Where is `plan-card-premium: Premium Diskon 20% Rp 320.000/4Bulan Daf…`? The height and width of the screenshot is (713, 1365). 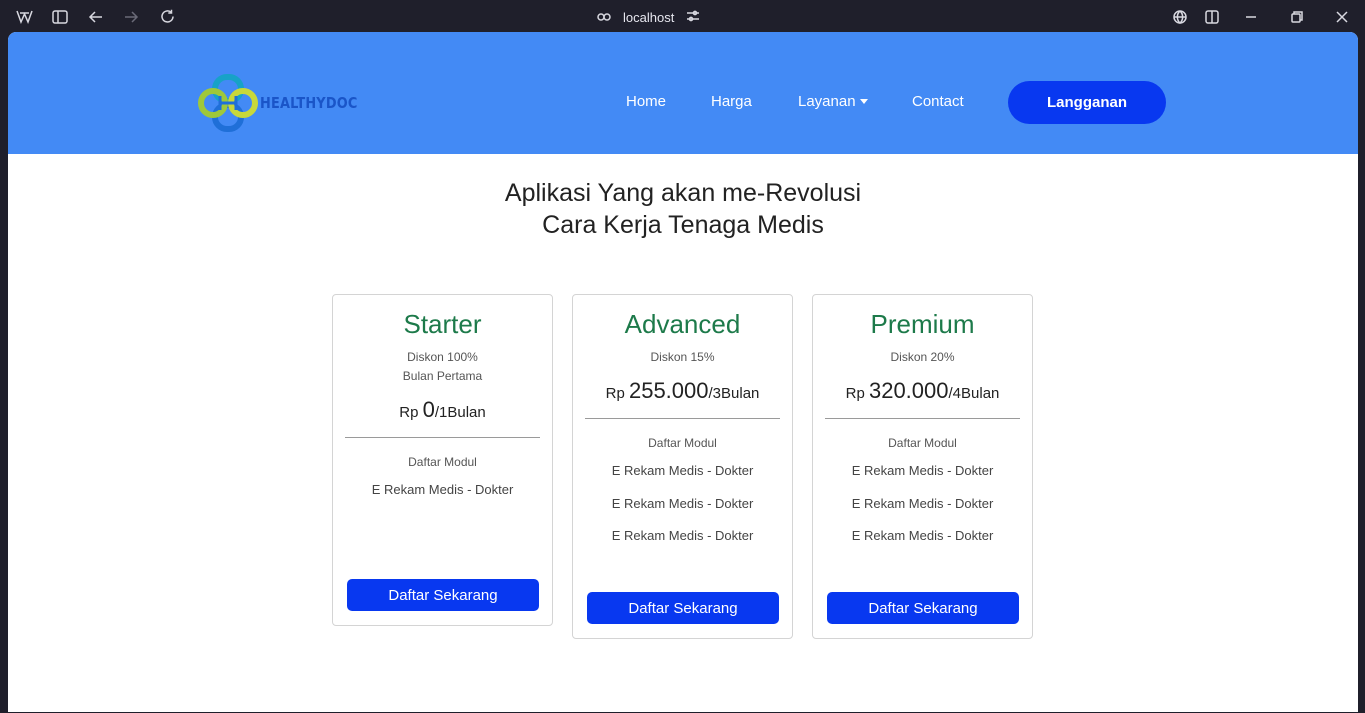
plan-card-premium: Premium Diskon 20% Rp 320.000/4Bulan Daf… is located at coordinates (922, 466).